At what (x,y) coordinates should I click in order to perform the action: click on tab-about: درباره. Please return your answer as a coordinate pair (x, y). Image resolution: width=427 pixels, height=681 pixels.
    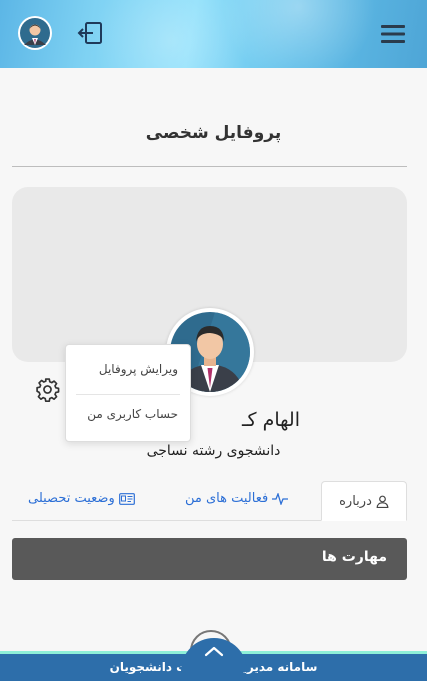
    Looking at the image, I should click on (364, 501).